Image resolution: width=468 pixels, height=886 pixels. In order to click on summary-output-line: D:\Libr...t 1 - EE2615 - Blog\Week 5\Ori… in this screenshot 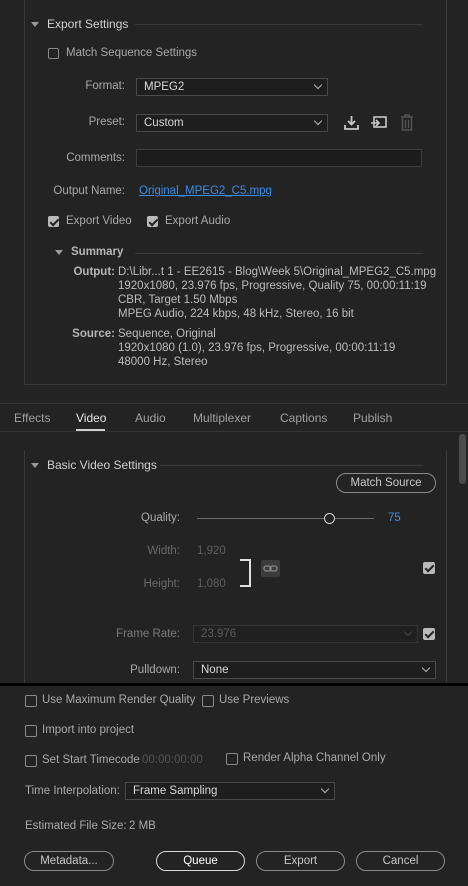, I will do `click(277, 272)`.